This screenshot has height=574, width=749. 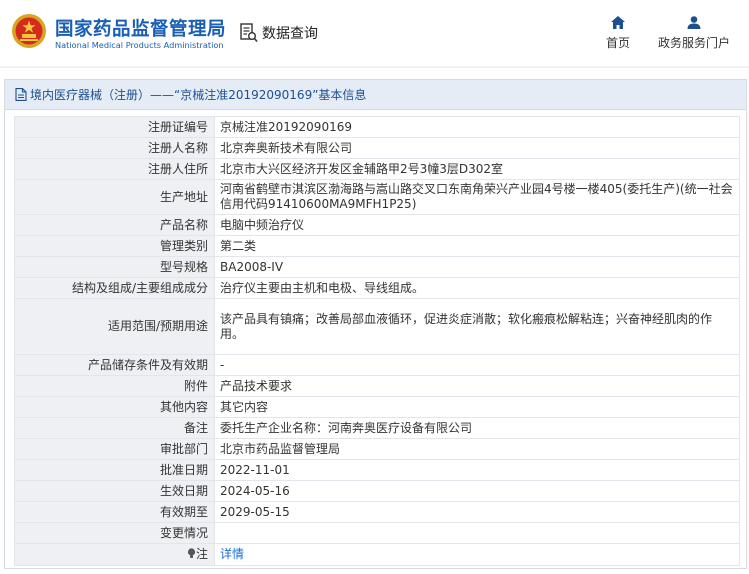 What do you see at coordinates (374, 67) in the screenshot?
I see `header-divider` at bounding box center [374, 67].